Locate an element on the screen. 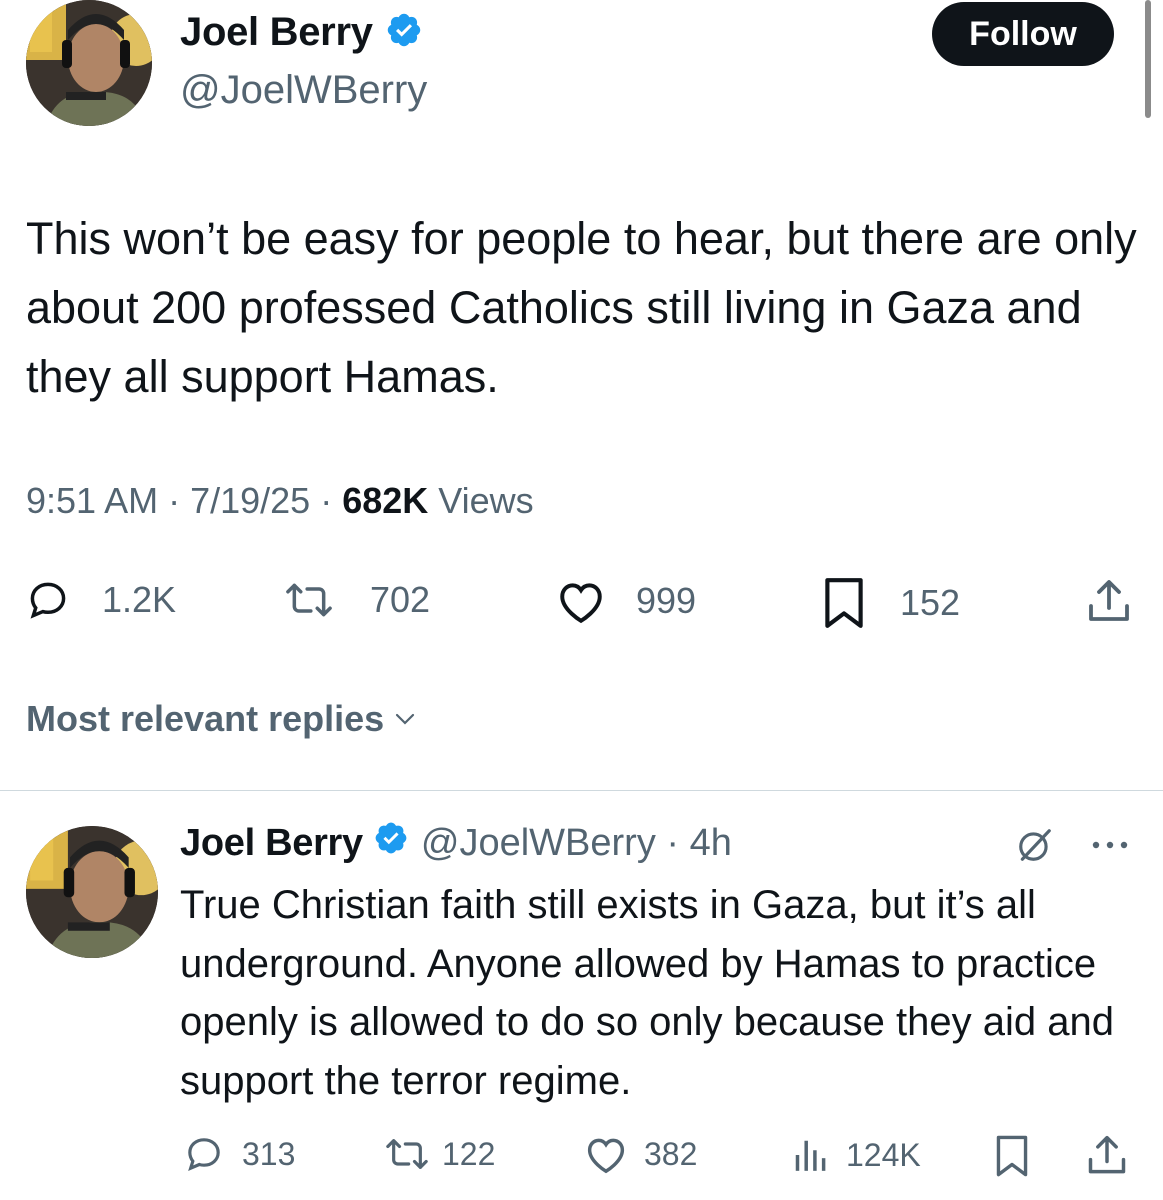  tweet-date: 7/19/25 is located at coordinates (250, 500).